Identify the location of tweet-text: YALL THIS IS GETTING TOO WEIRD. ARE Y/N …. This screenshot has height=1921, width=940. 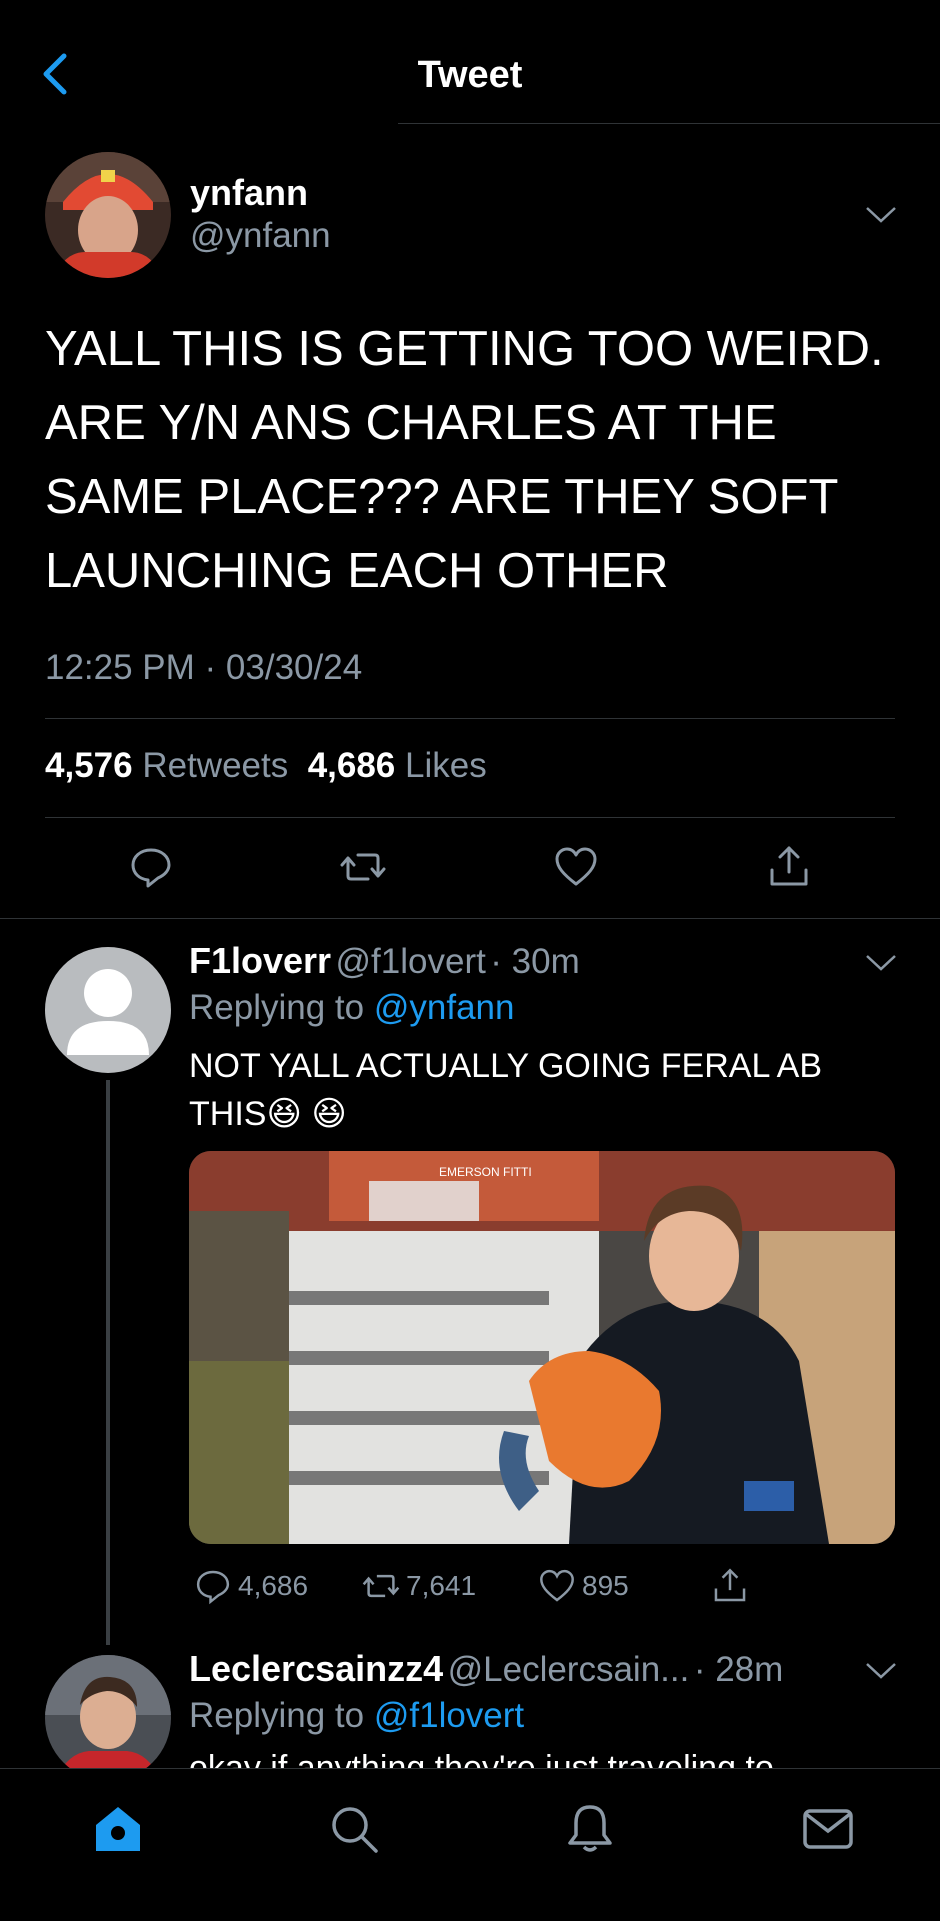
(464, 460).